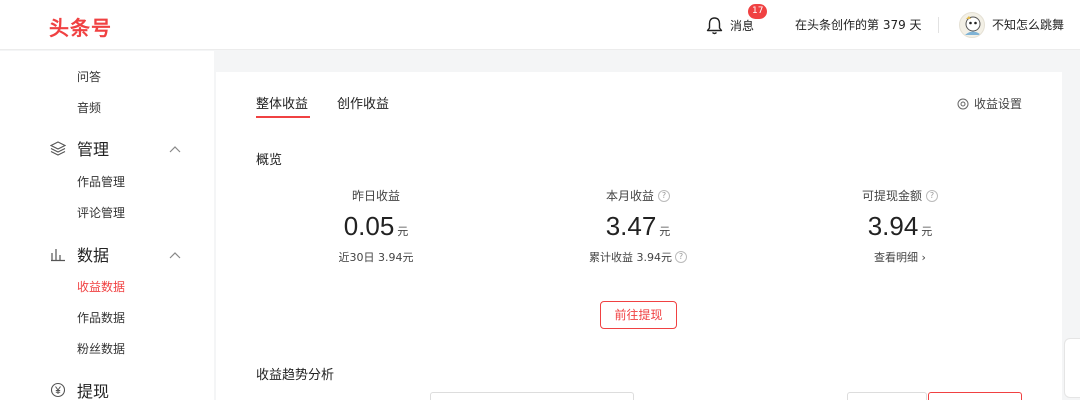 The height and width of the screenshot is (400, 1080). I want to click on yen-circle-icon, so click(58, 390).